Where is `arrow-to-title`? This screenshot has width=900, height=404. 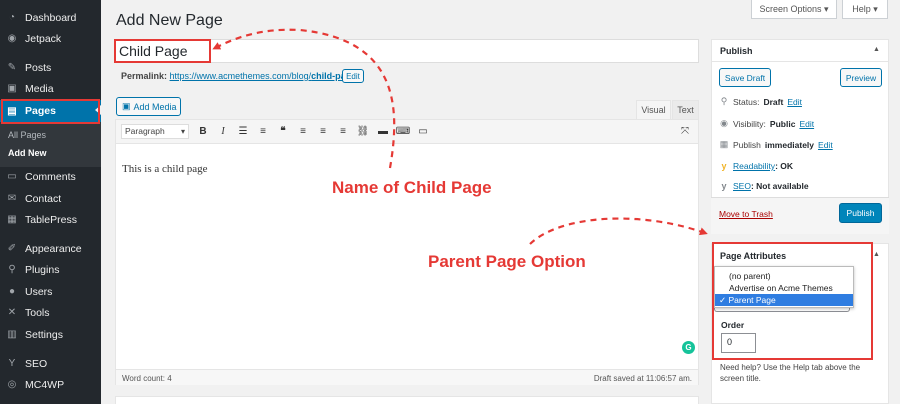
arrow-to-title is located at coordinates (304, 98).